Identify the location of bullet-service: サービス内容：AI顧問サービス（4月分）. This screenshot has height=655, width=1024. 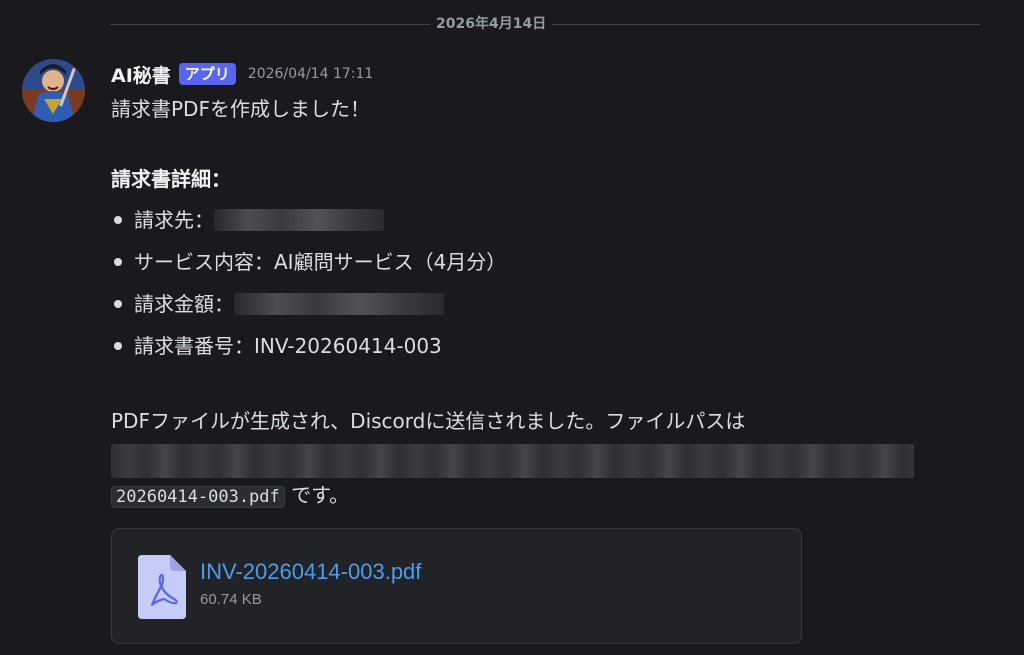
(308, 262).